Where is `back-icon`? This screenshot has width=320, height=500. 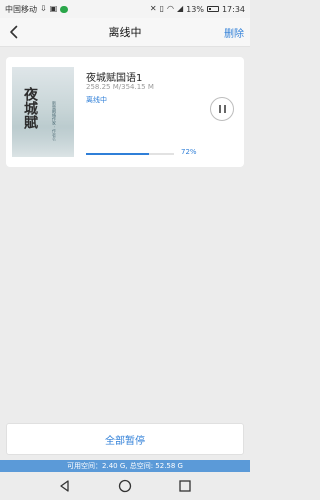
back-icon is located at coordinates (14, 32).